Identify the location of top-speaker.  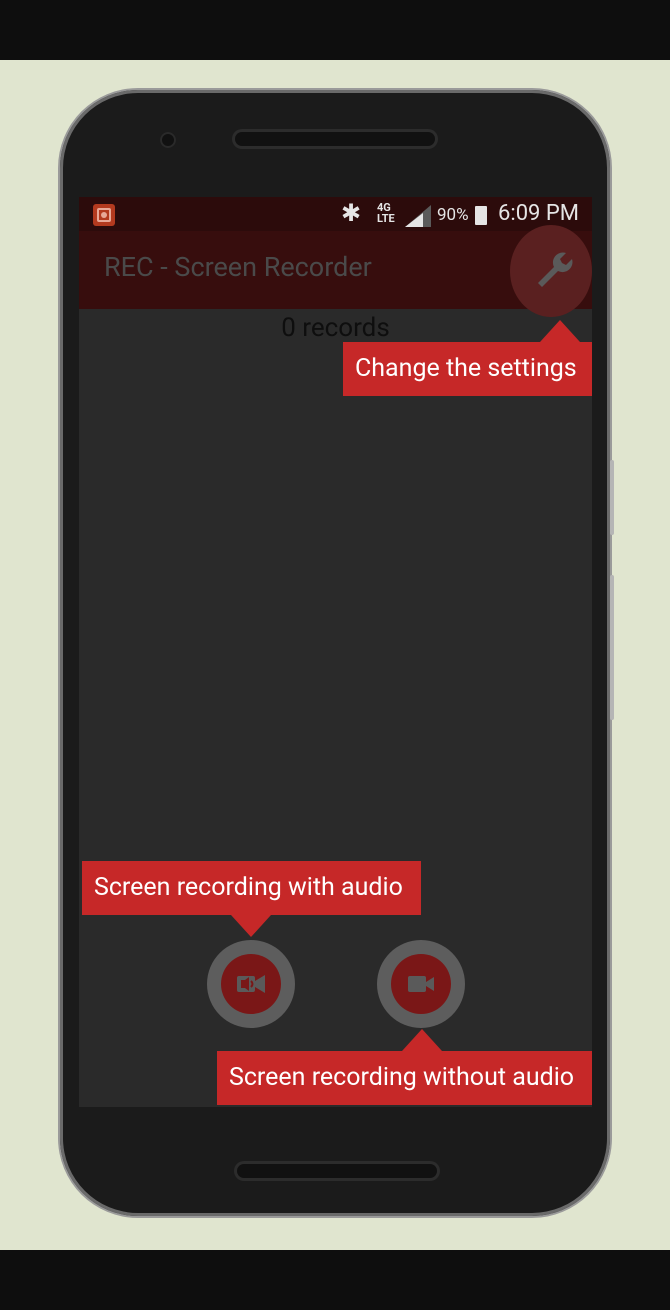
(335, 139).